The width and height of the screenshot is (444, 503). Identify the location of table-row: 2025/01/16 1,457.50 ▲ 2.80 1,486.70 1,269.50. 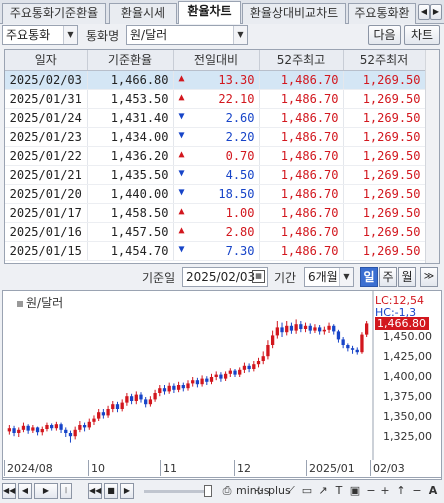
(215, 232).